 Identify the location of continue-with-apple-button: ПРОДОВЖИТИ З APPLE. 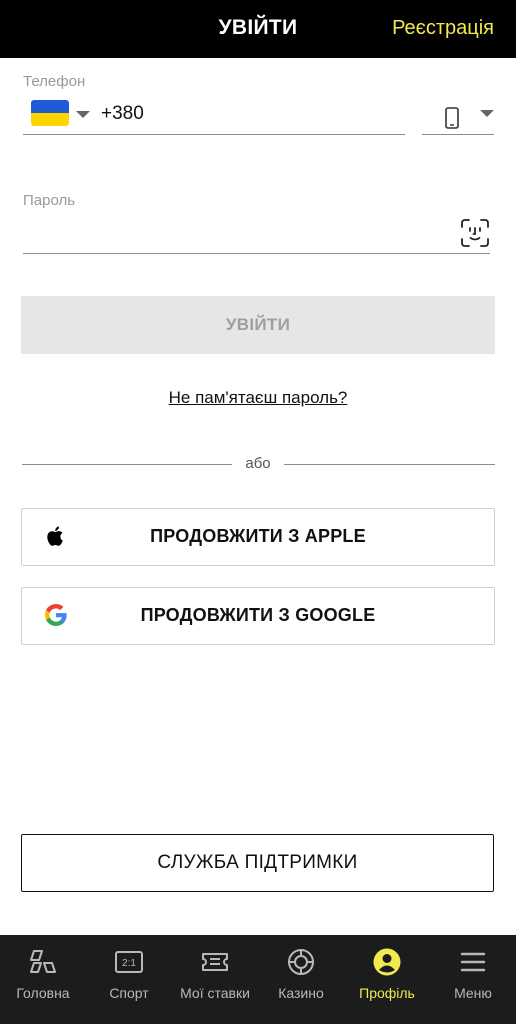
(258, 537).